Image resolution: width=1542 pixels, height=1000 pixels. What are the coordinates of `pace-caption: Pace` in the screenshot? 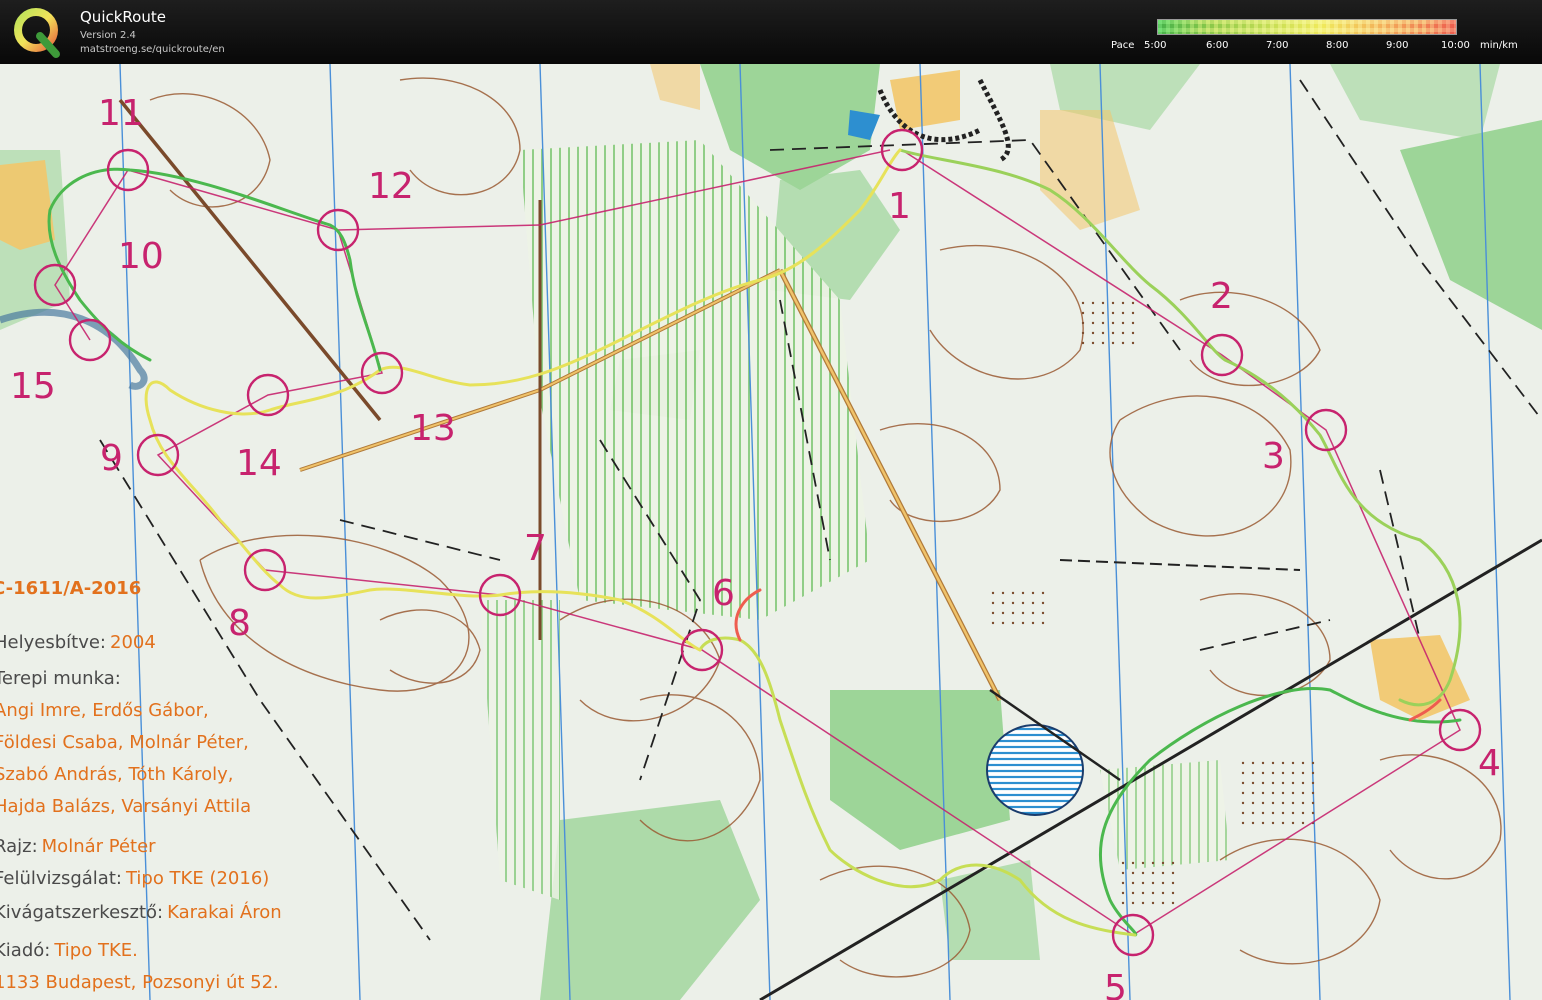 It's located at (1123, 45).